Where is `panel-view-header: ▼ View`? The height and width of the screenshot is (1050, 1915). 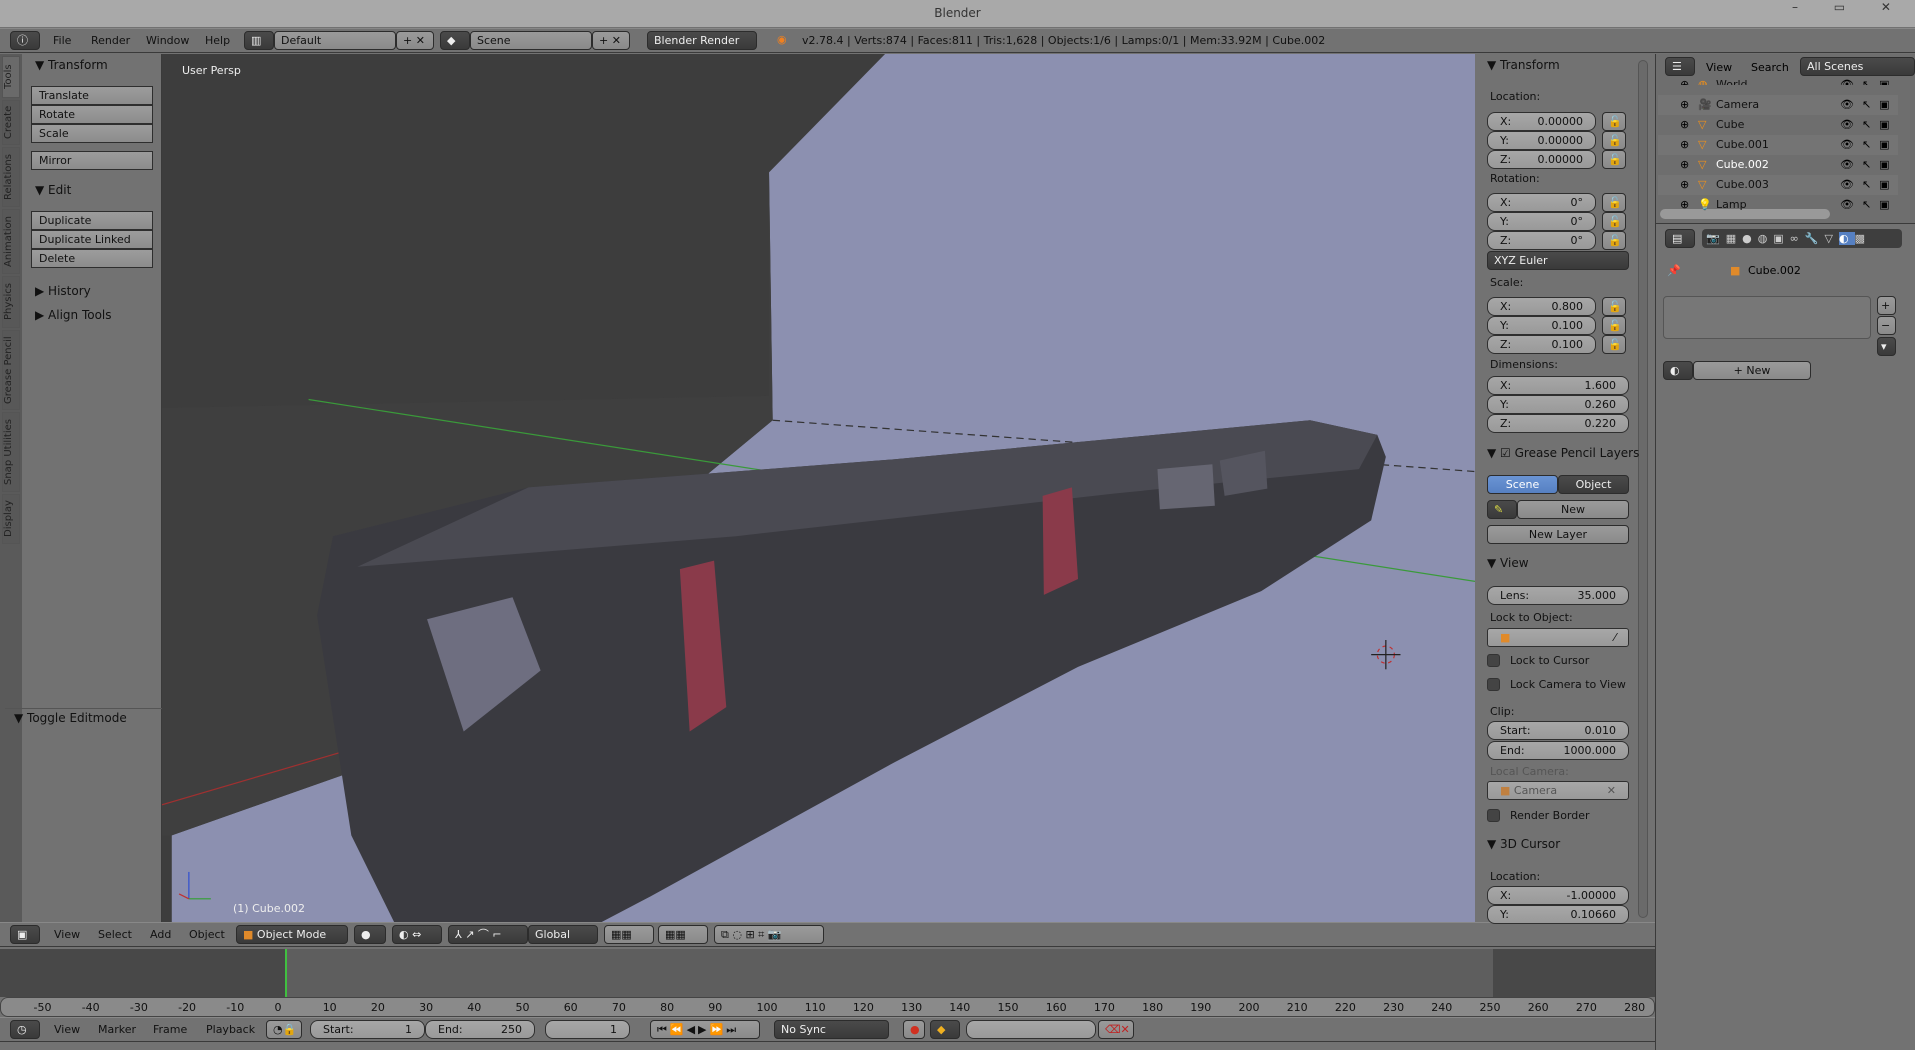 panel-view-header: ▼ View is located at coordinates (1508, 563).